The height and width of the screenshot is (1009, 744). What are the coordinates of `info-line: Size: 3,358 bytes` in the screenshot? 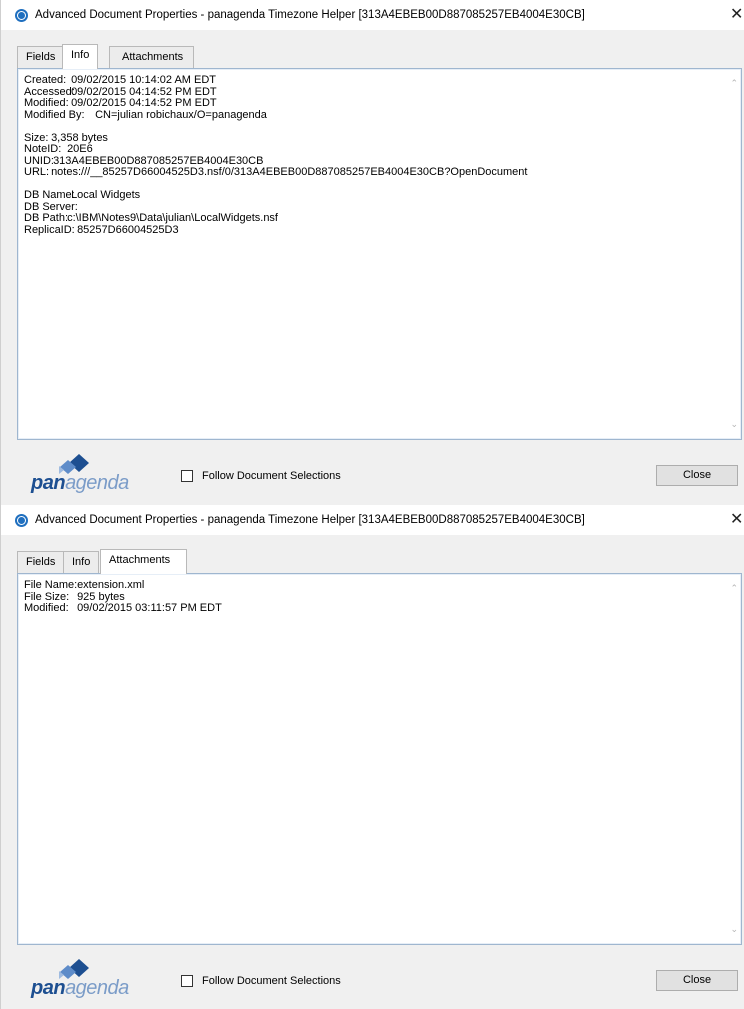 It's located at (66, 137).